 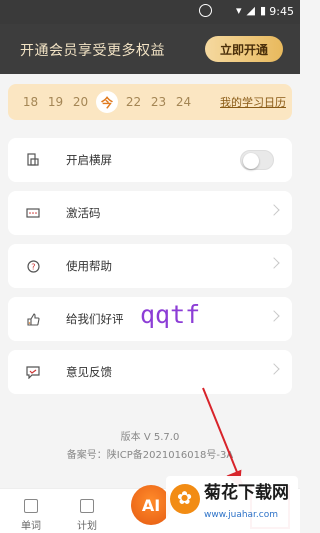 What do you see at coordinates (257, 160) in the screenshot?
I see `landscape-toggle` at bounding box center [257, 160].